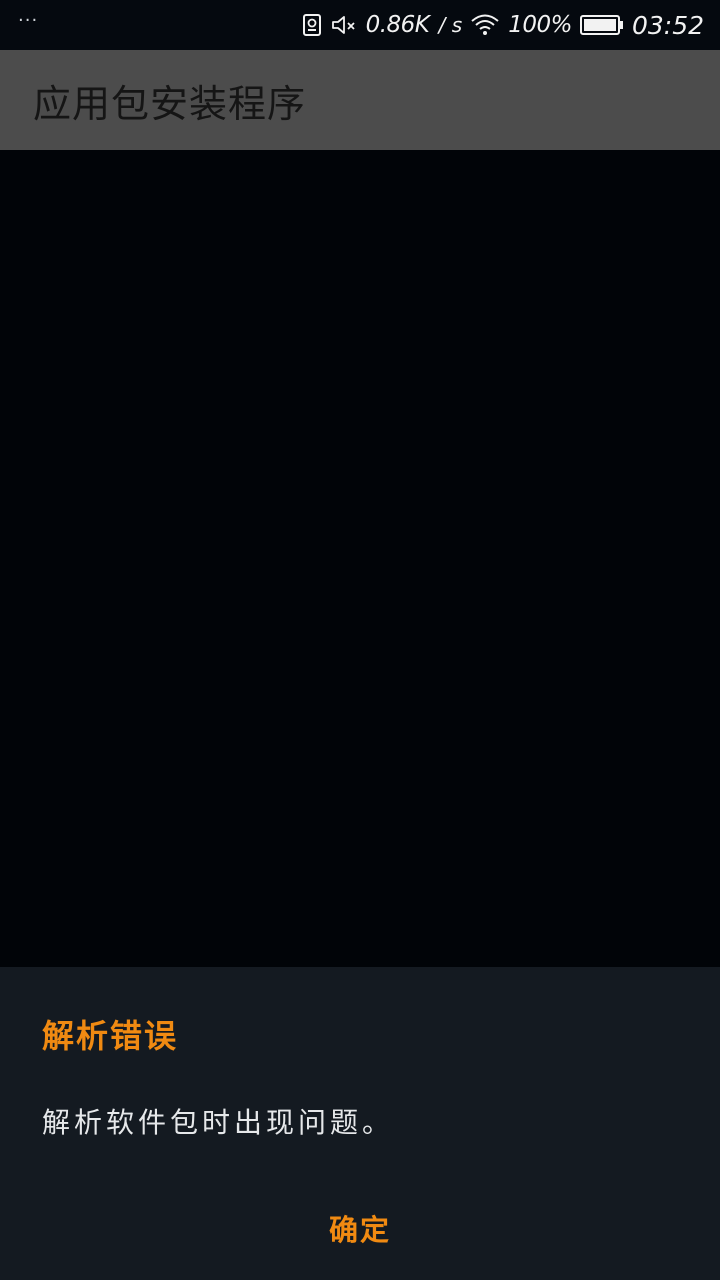 This screenshot has height=1280, width=720. What do you see at coordinates (503, 25) in the screenshot?
I see `status-indicators: 0.86K / s 100% 03:52` at bounding box center [503, 25].